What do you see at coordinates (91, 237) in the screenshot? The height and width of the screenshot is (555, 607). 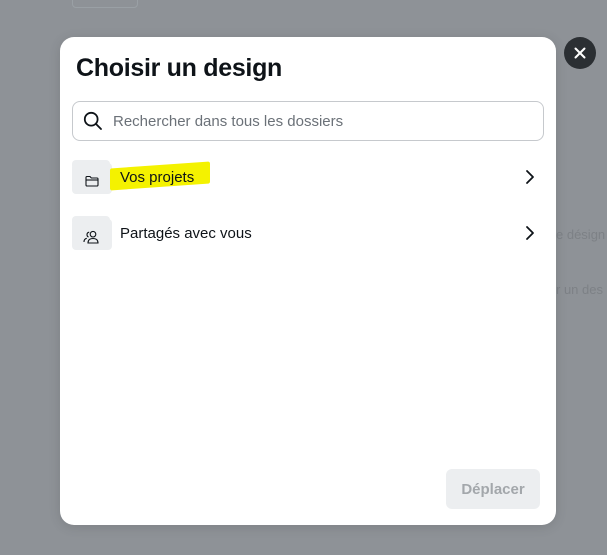 I see `shared-users-icon` at bounding box center [91, 237].